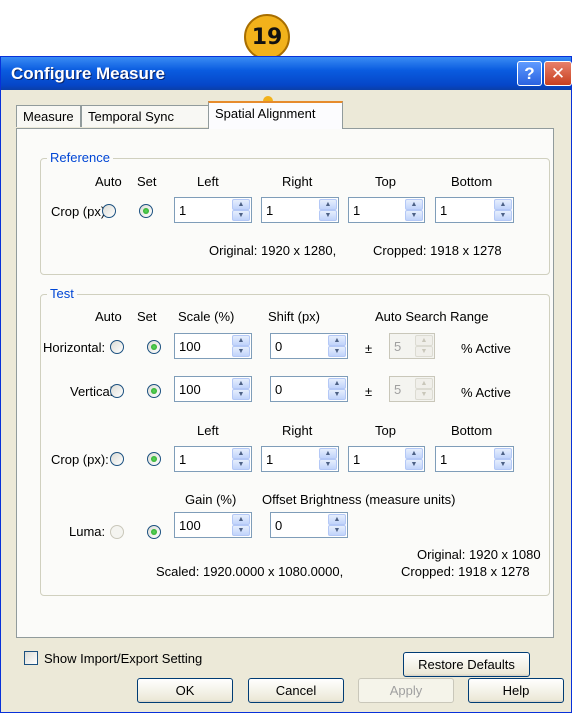  I want to click on show-import-export-label: Show Import/Export Setting, so click(123, 658).